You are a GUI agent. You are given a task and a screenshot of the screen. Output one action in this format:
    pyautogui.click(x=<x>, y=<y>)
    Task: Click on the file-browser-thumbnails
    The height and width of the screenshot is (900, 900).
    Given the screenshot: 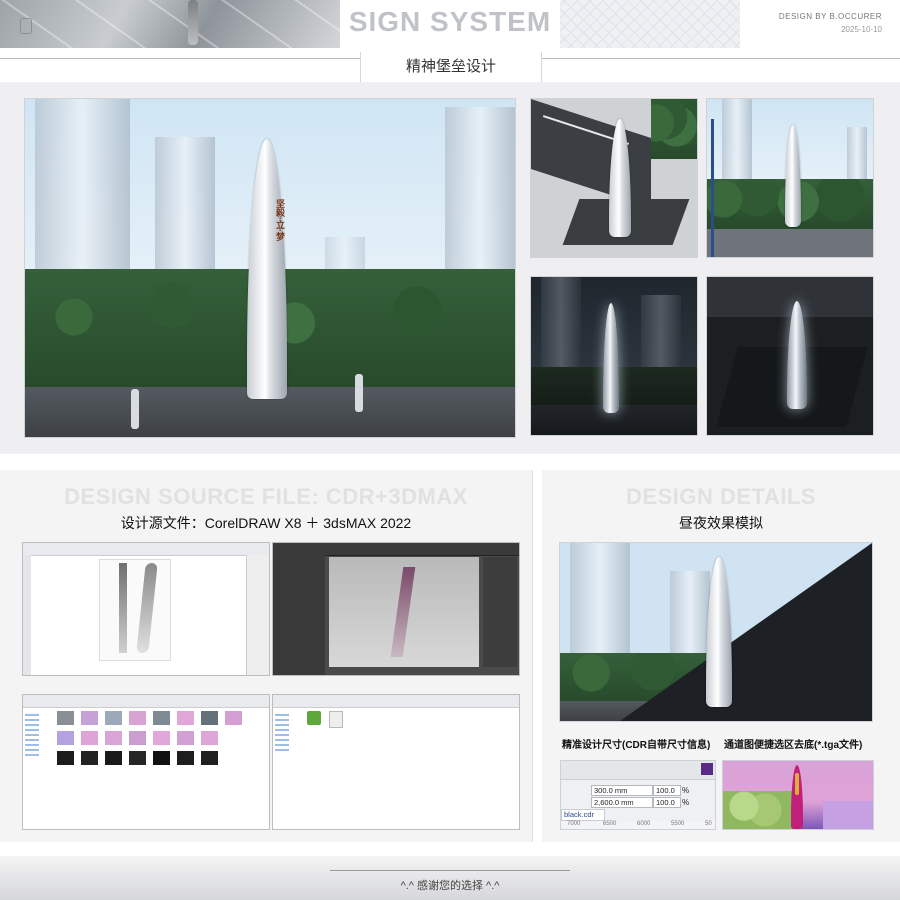 What is the action you would take?
    pyautogui.click(x=146, y=762)
    